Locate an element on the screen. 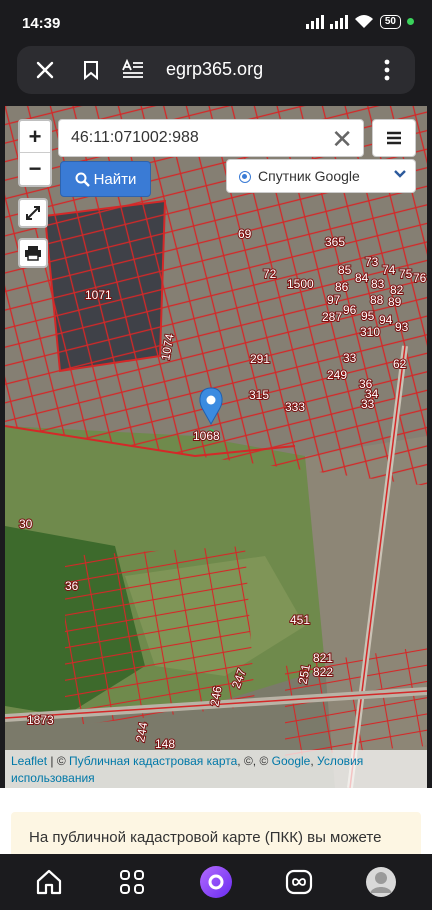  svg-text: 821 is located at coordinates (323, 658).